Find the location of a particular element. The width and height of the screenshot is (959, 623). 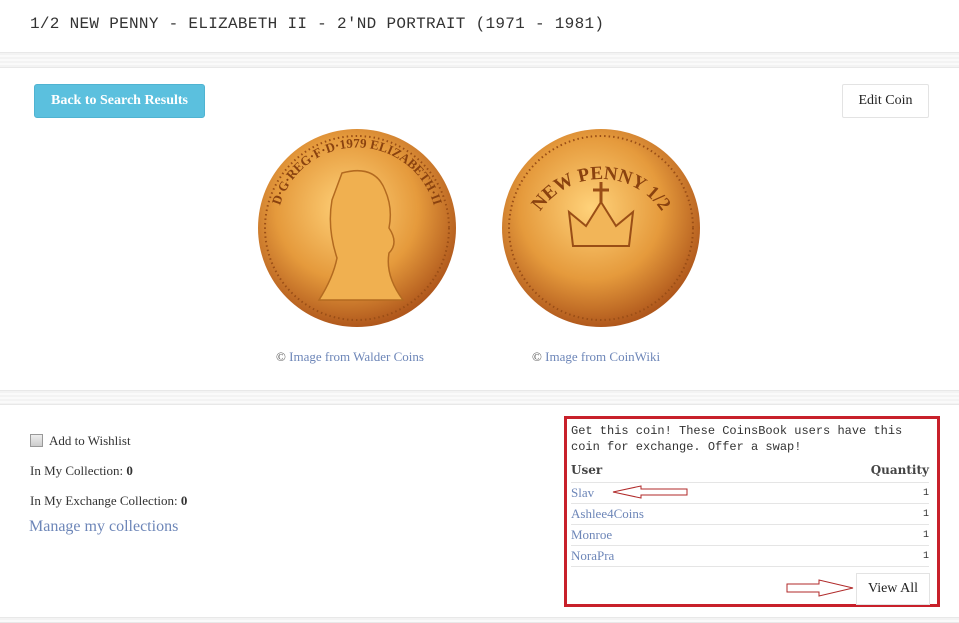

wishlist-checkbox is located at coordinates (36, 440).